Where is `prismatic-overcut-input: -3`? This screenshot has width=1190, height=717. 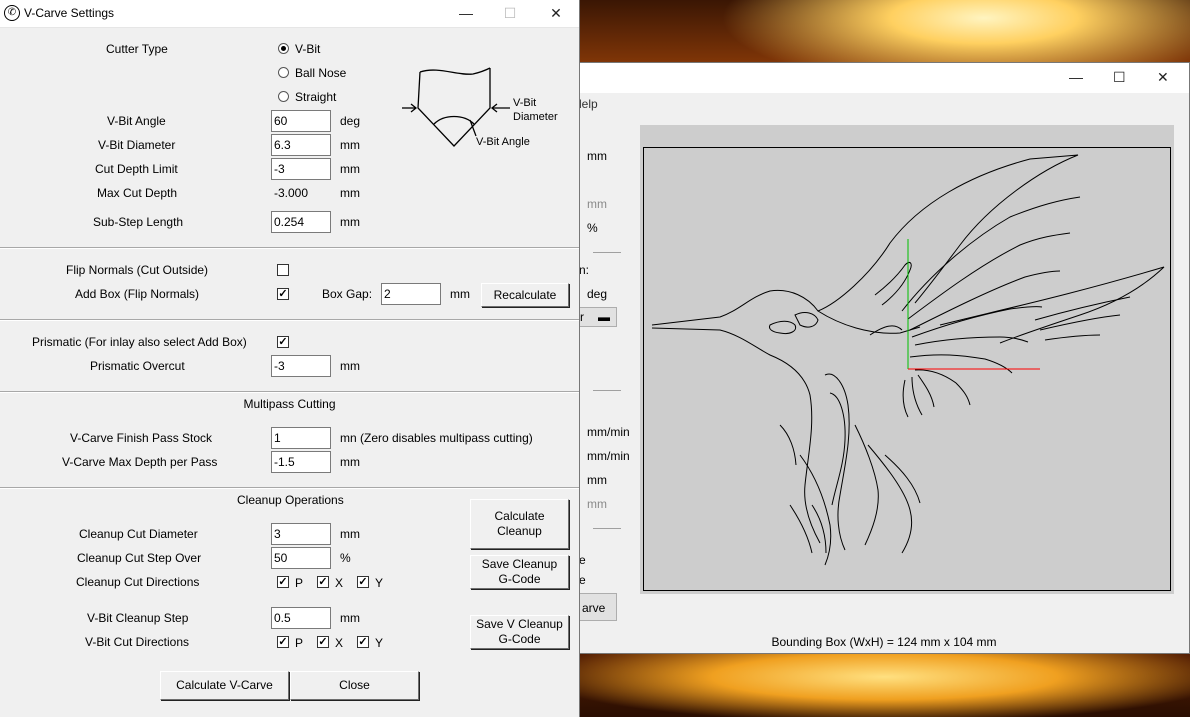
prismatic-overcut-input: -3 is located at coordinates (301, 366).